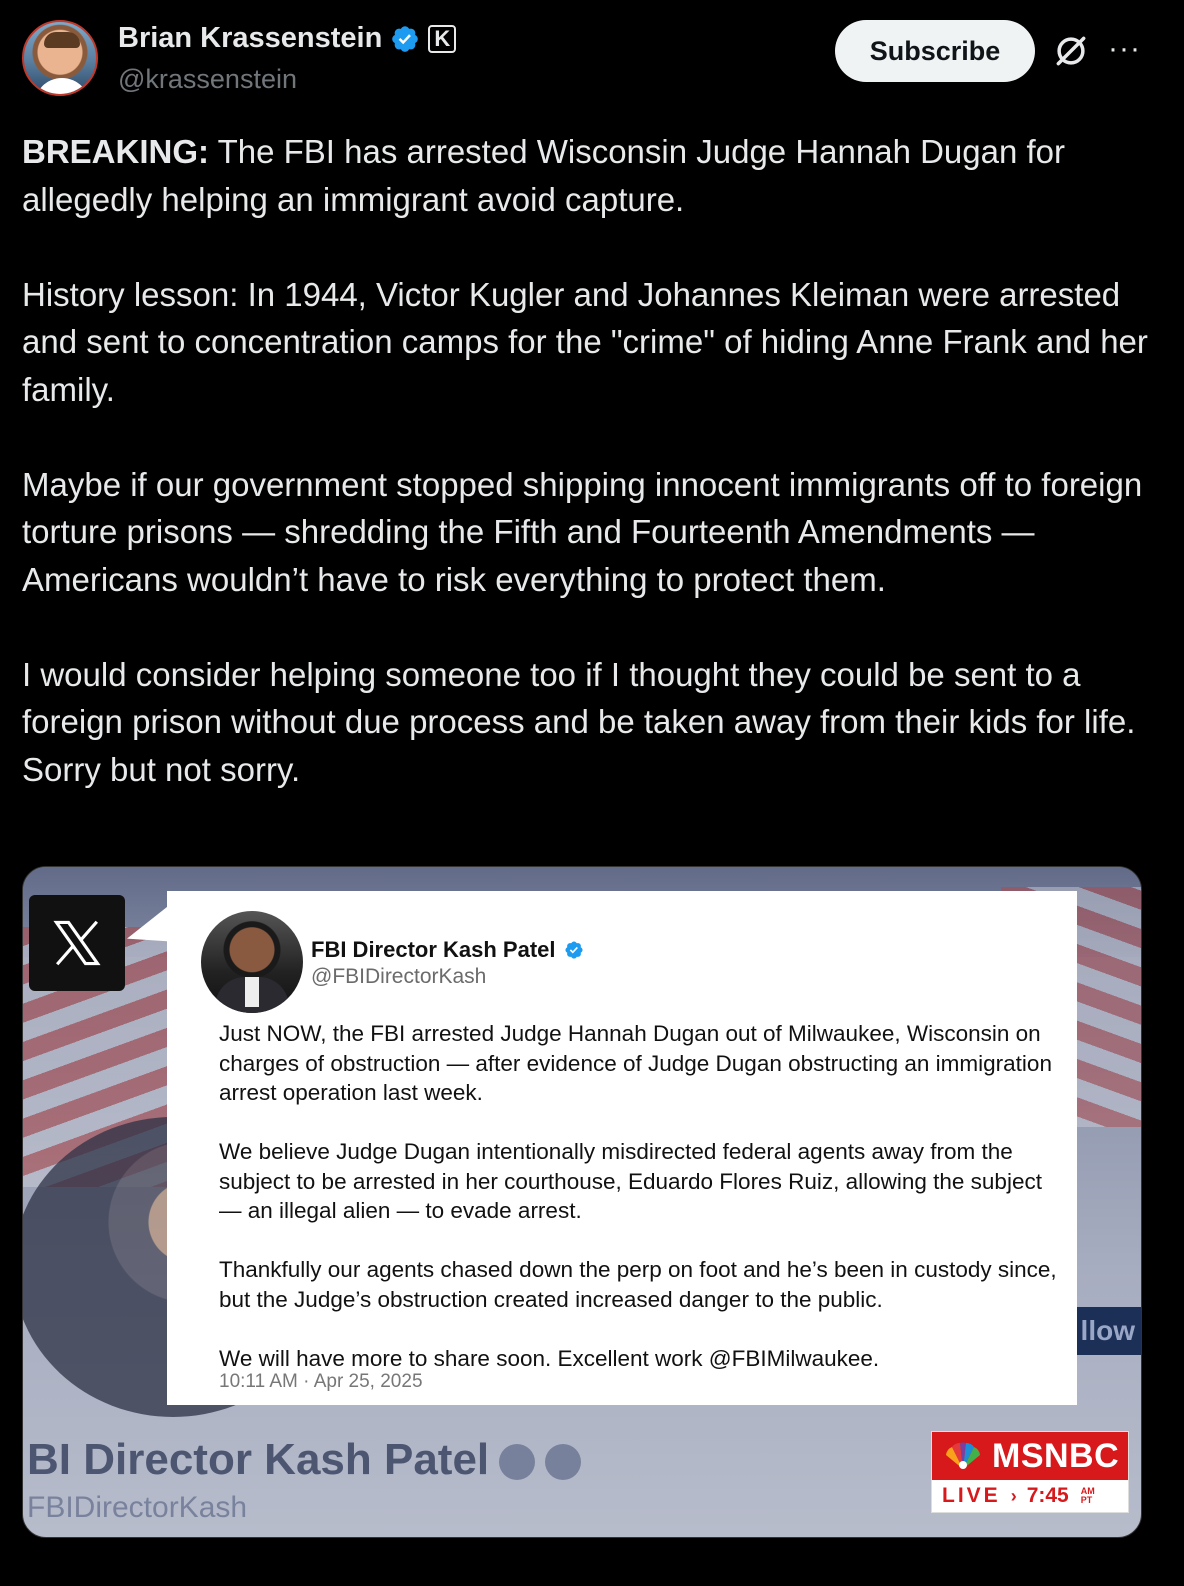 The image size is (1184, 1586). I want to click on msnbc-pt: PT, so click(1086, 1500).